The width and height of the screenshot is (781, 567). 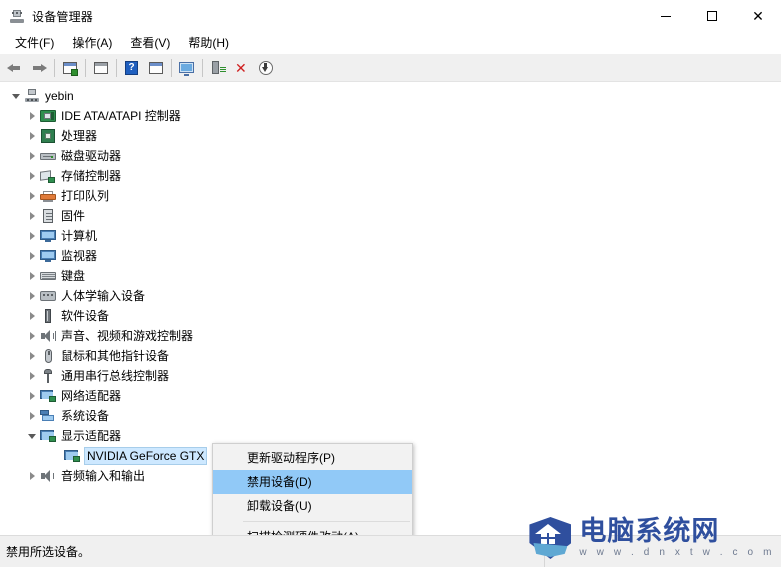 I want to click on audio-io-icon, so click(x=48, y=476).